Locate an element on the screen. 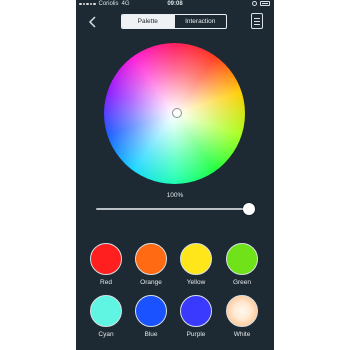 Image resolution: width=350 pixels, height=350 pixels. swatch-white: White is located at coordinates (242, 316).